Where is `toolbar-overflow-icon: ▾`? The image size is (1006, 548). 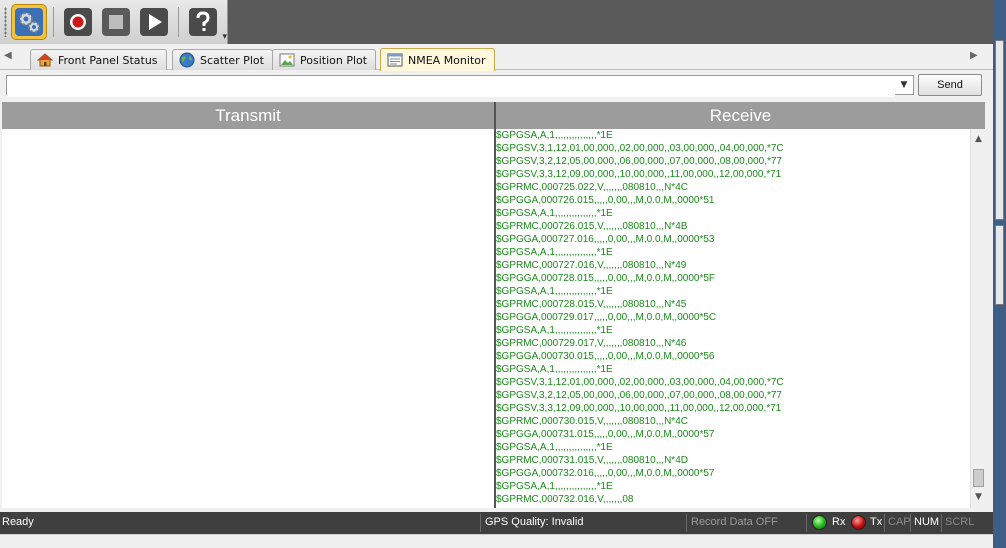 toolbar-overflow-icon: ▾ is located at coordinates (224, 37).